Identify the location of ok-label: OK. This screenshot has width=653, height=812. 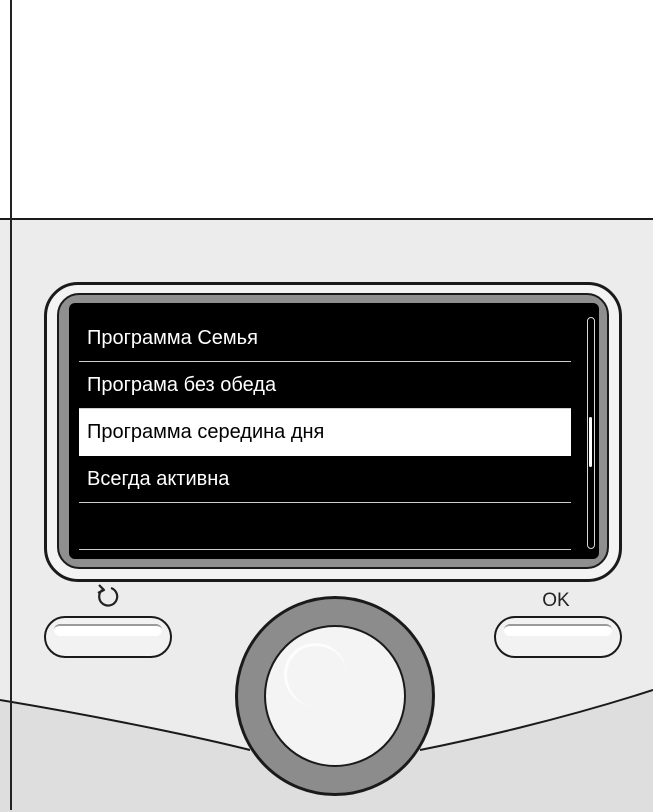
(556, 600).